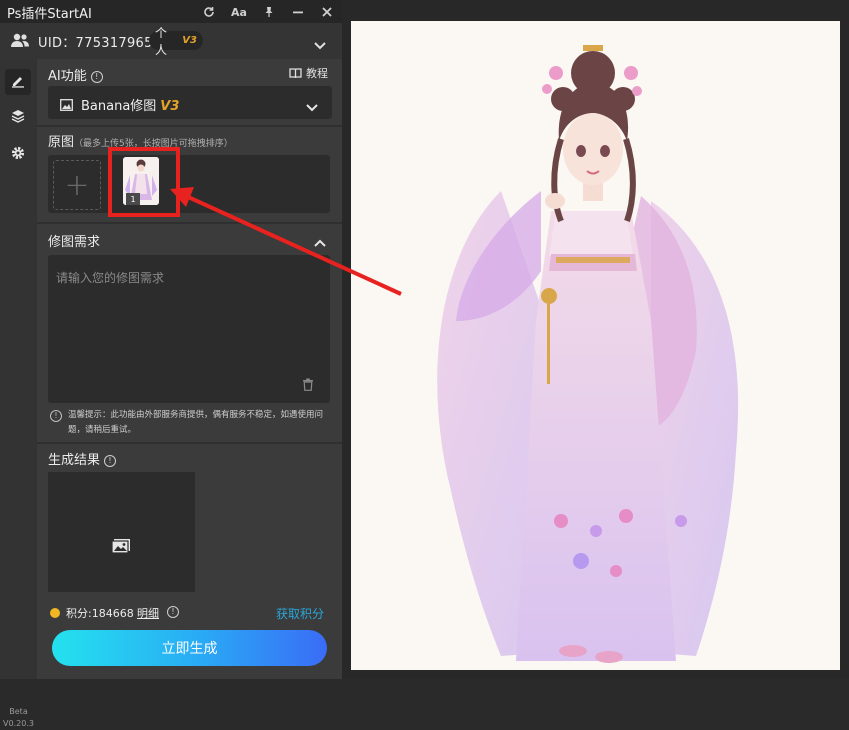 The image size is (849, 730). I want to click on annotation-arrow, so click(286, 241).